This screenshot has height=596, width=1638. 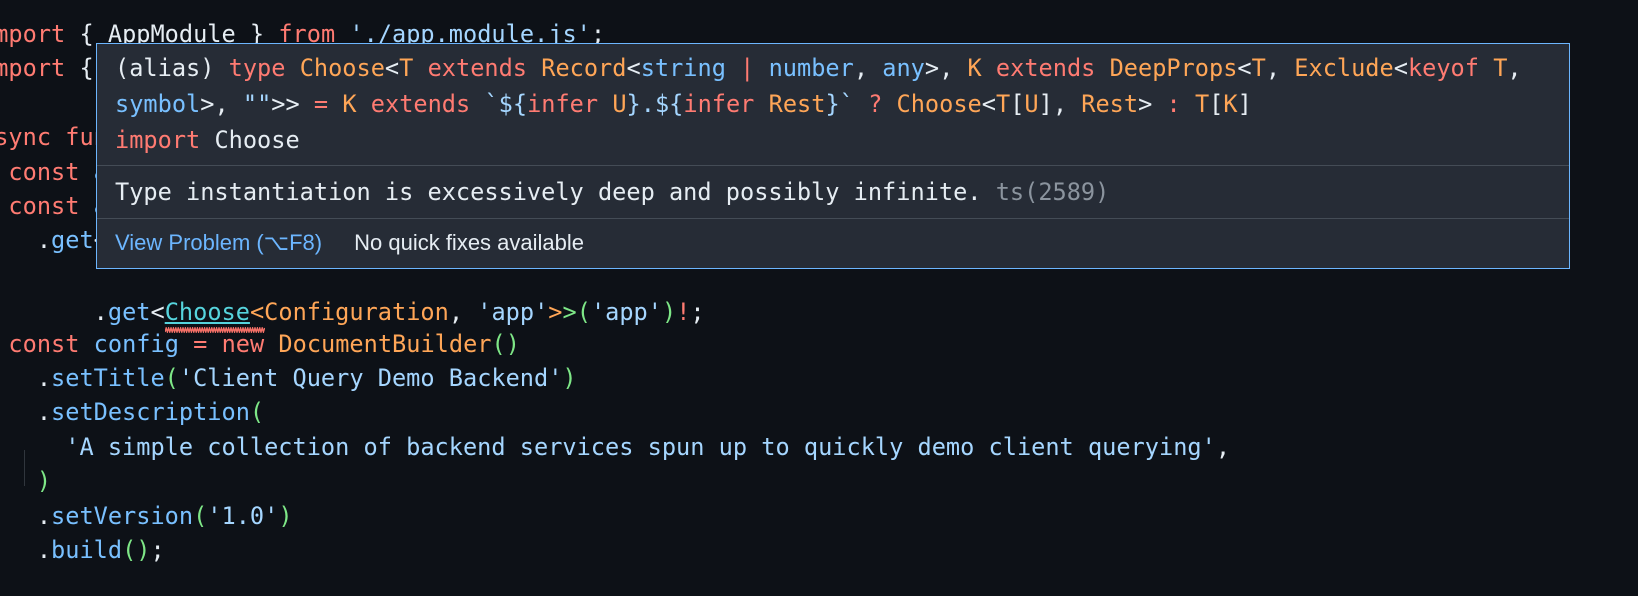 What do you see at coordinates (747, 68) in the screenshot?
I see `signature-token: |` at bounding box center [747, 68].